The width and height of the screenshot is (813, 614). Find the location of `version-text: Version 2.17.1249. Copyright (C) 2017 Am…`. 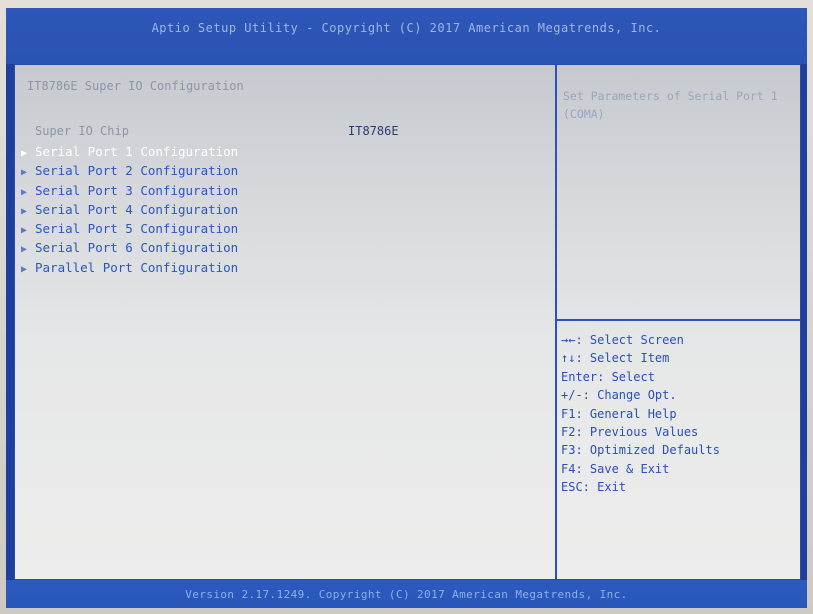

version-text: Version 2.17.1249. Copyright (C) 2017 Am… is located at coordinates (406, 594).